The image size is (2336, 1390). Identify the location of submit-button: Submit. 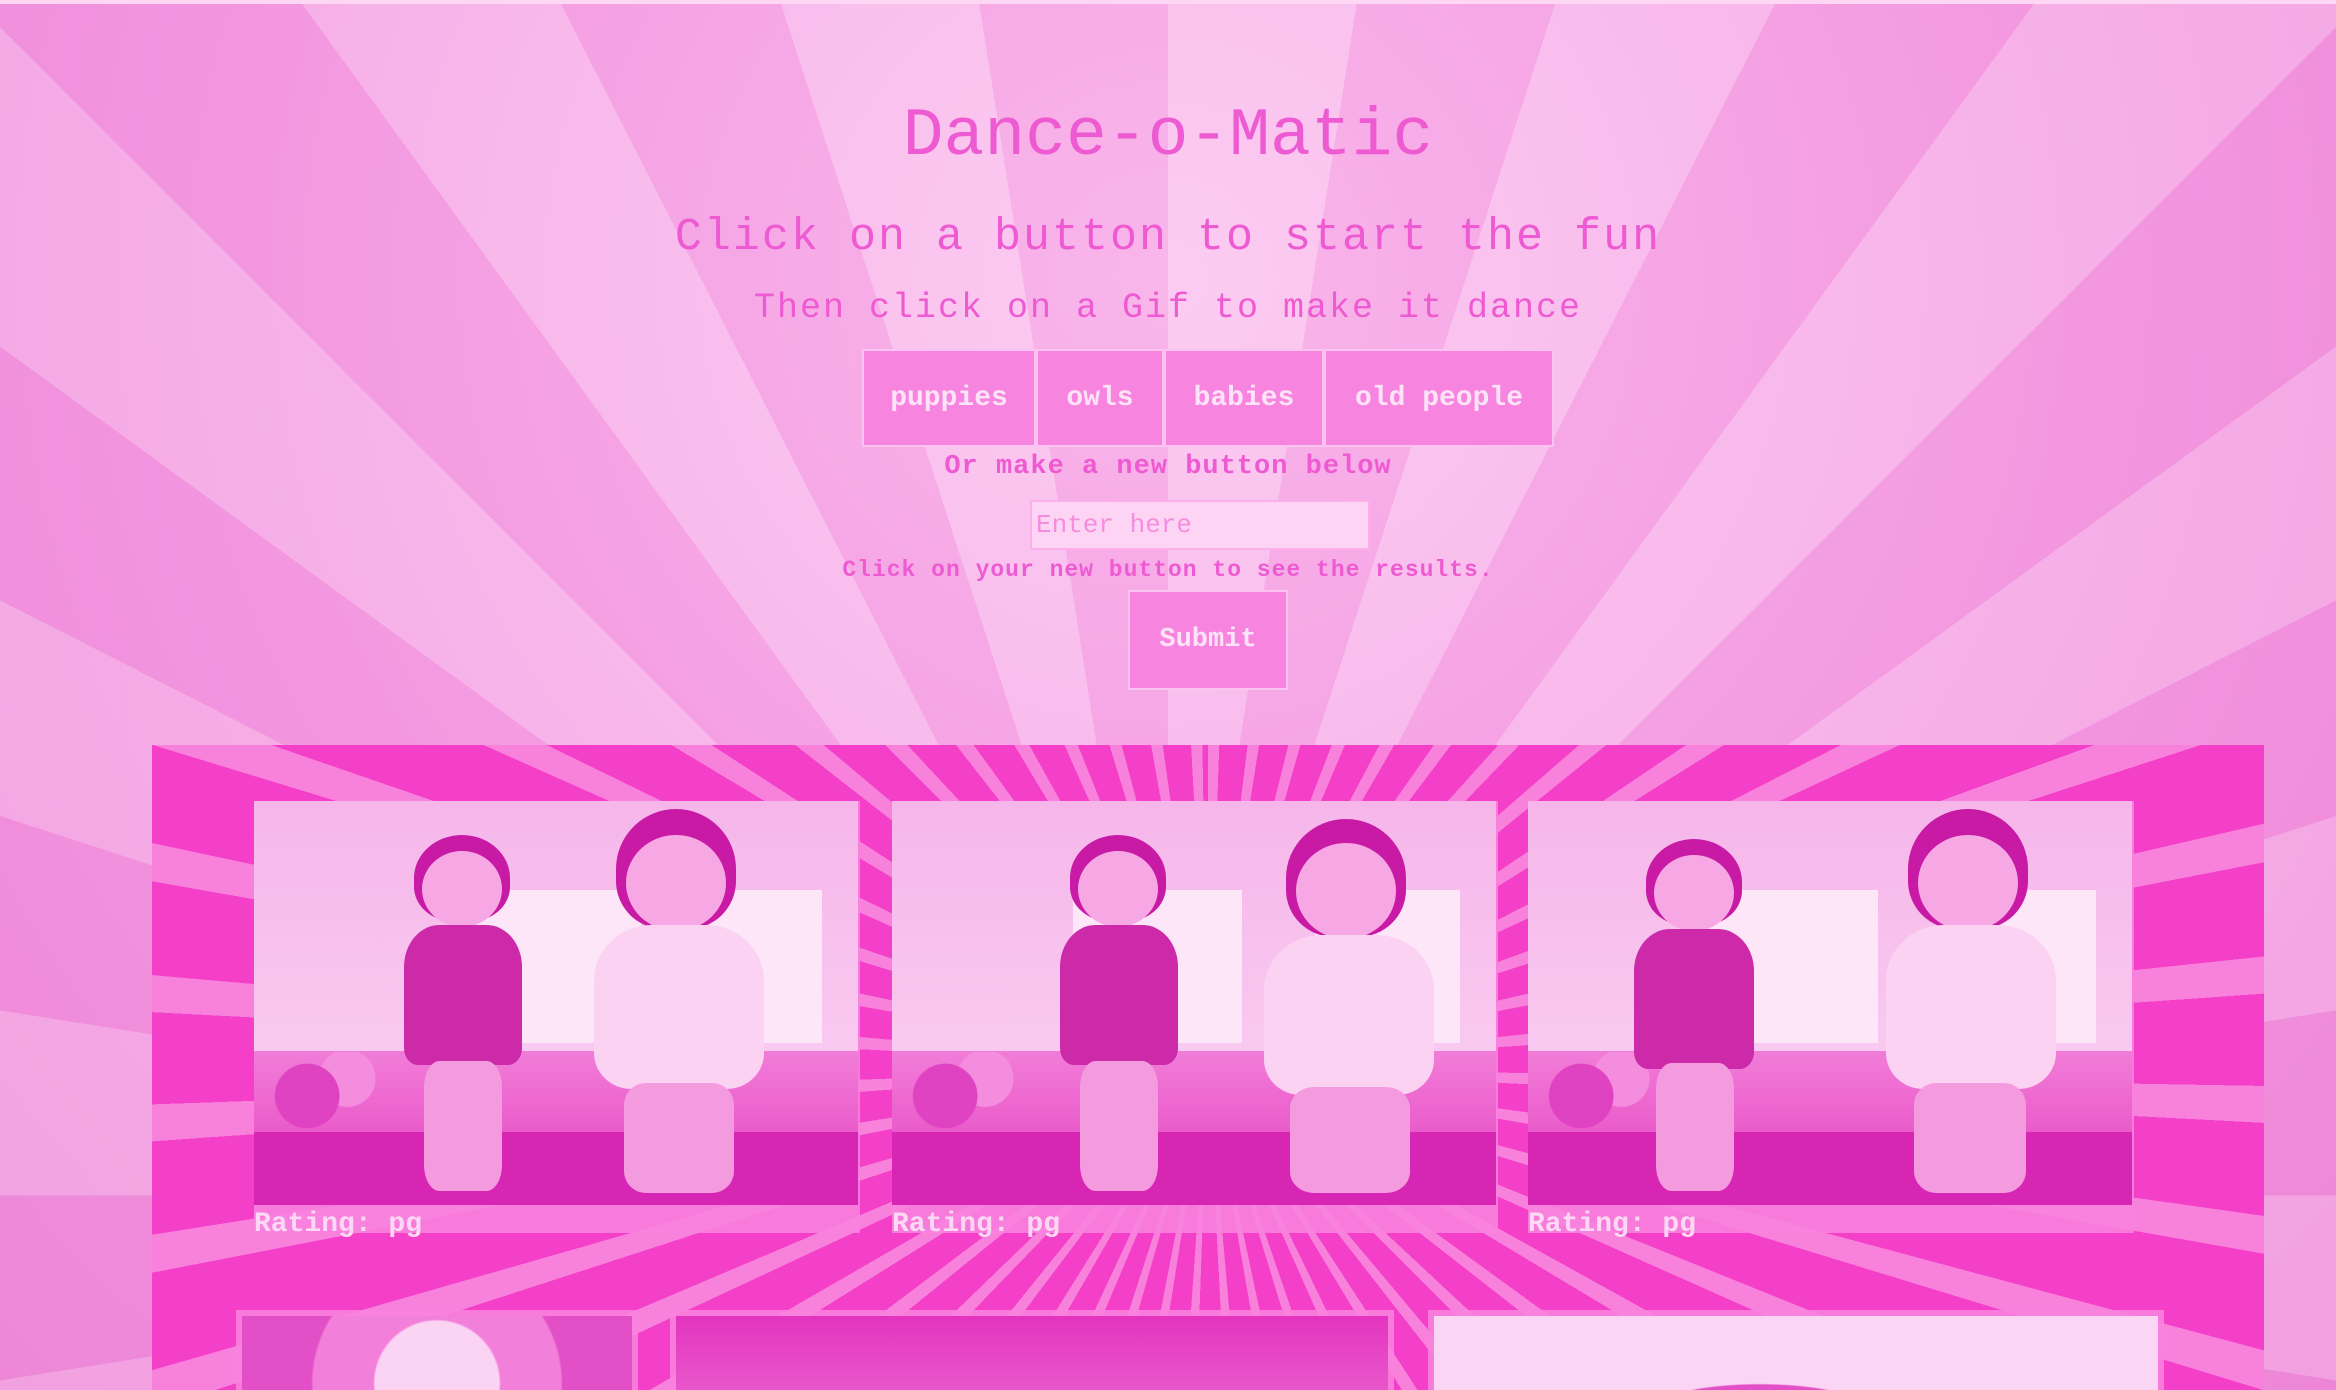
(1208, 640).